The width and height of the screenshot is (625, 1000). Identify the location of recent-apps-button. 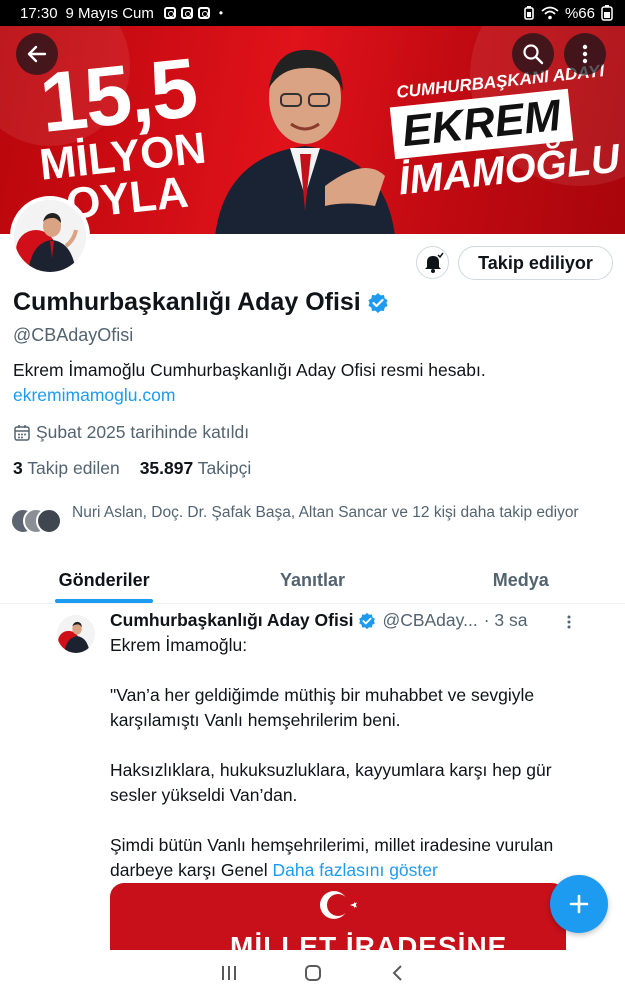
(229, 975).